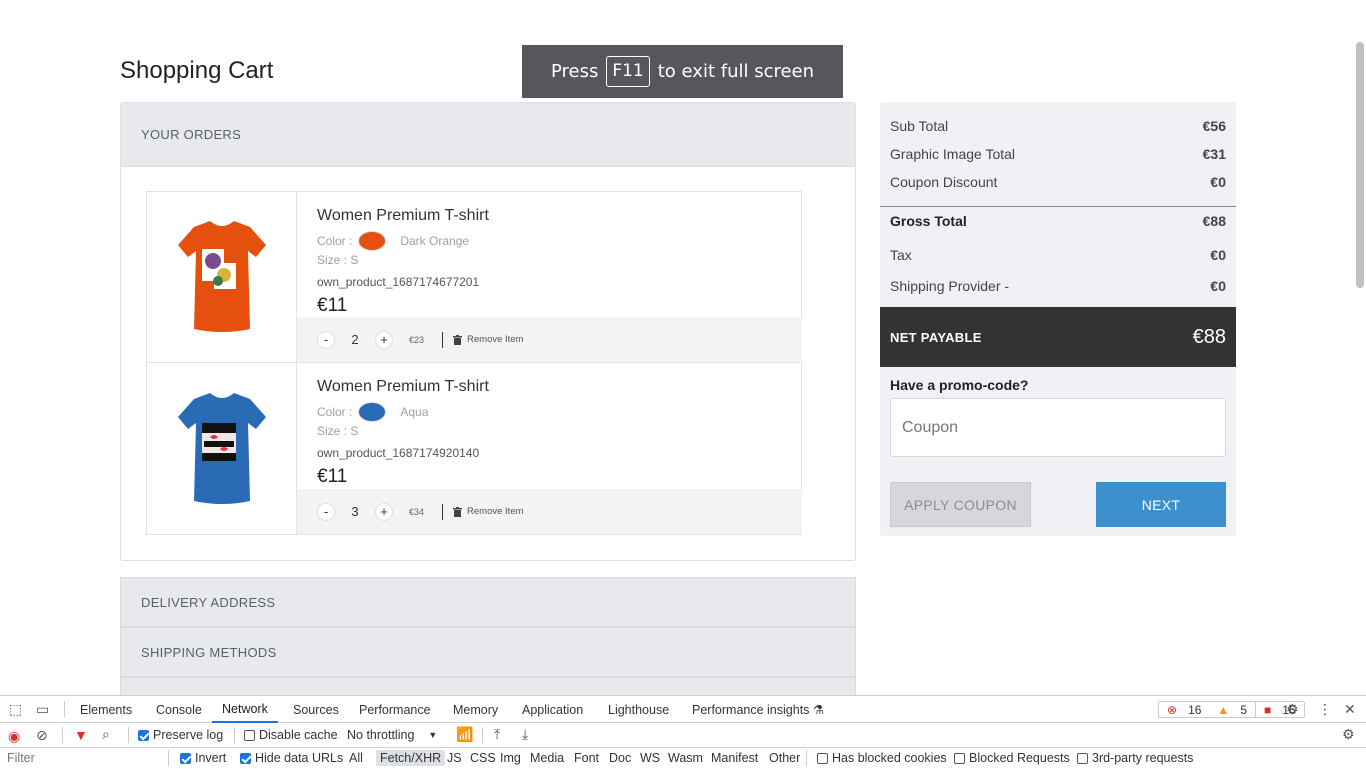 This screenshot has height=769, width=1366. Describe the element at coordinates (586, 758) in the screenshot. I see `type-filter-font: Font` at that location.